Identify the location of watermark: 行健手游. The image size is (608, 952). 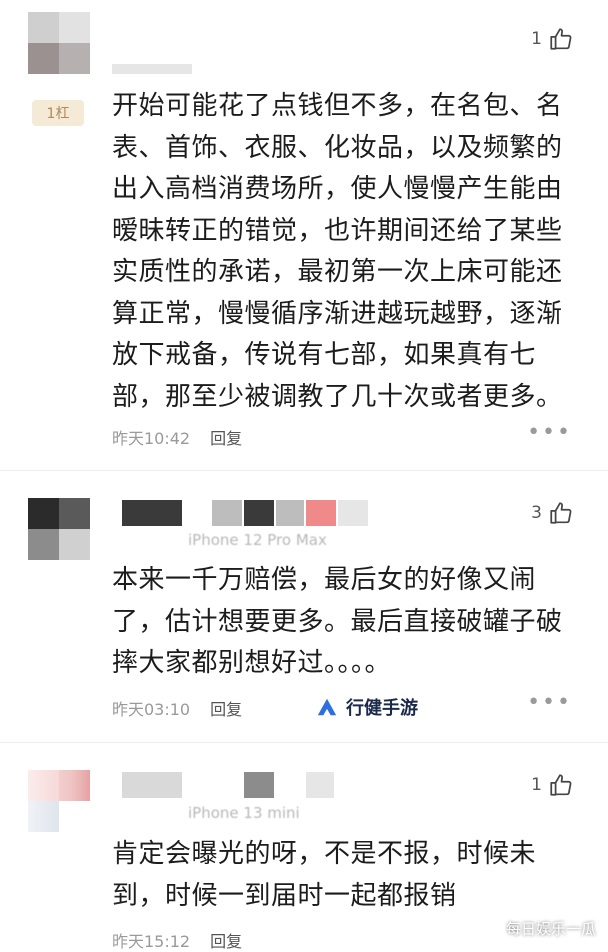
(382, 707).